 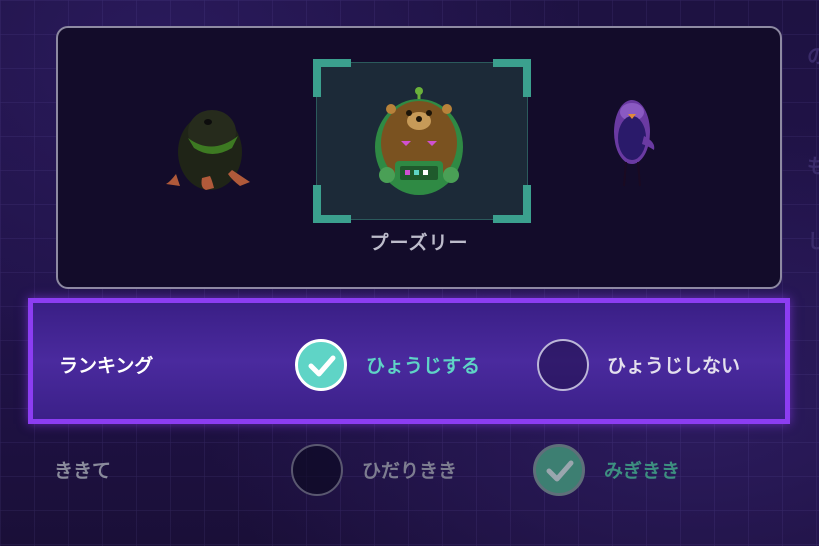 I want to click on handedness-setting-row: ききて ひだりきき みぎきき, so click(x=409, y=470).